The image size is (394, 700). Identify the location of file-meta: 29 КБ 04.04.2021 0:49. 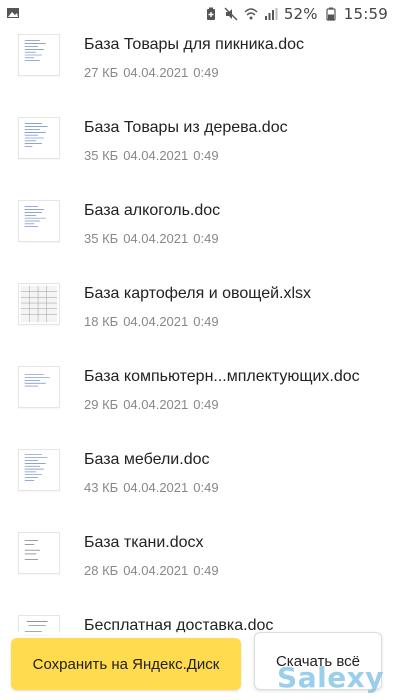
(154, 404).